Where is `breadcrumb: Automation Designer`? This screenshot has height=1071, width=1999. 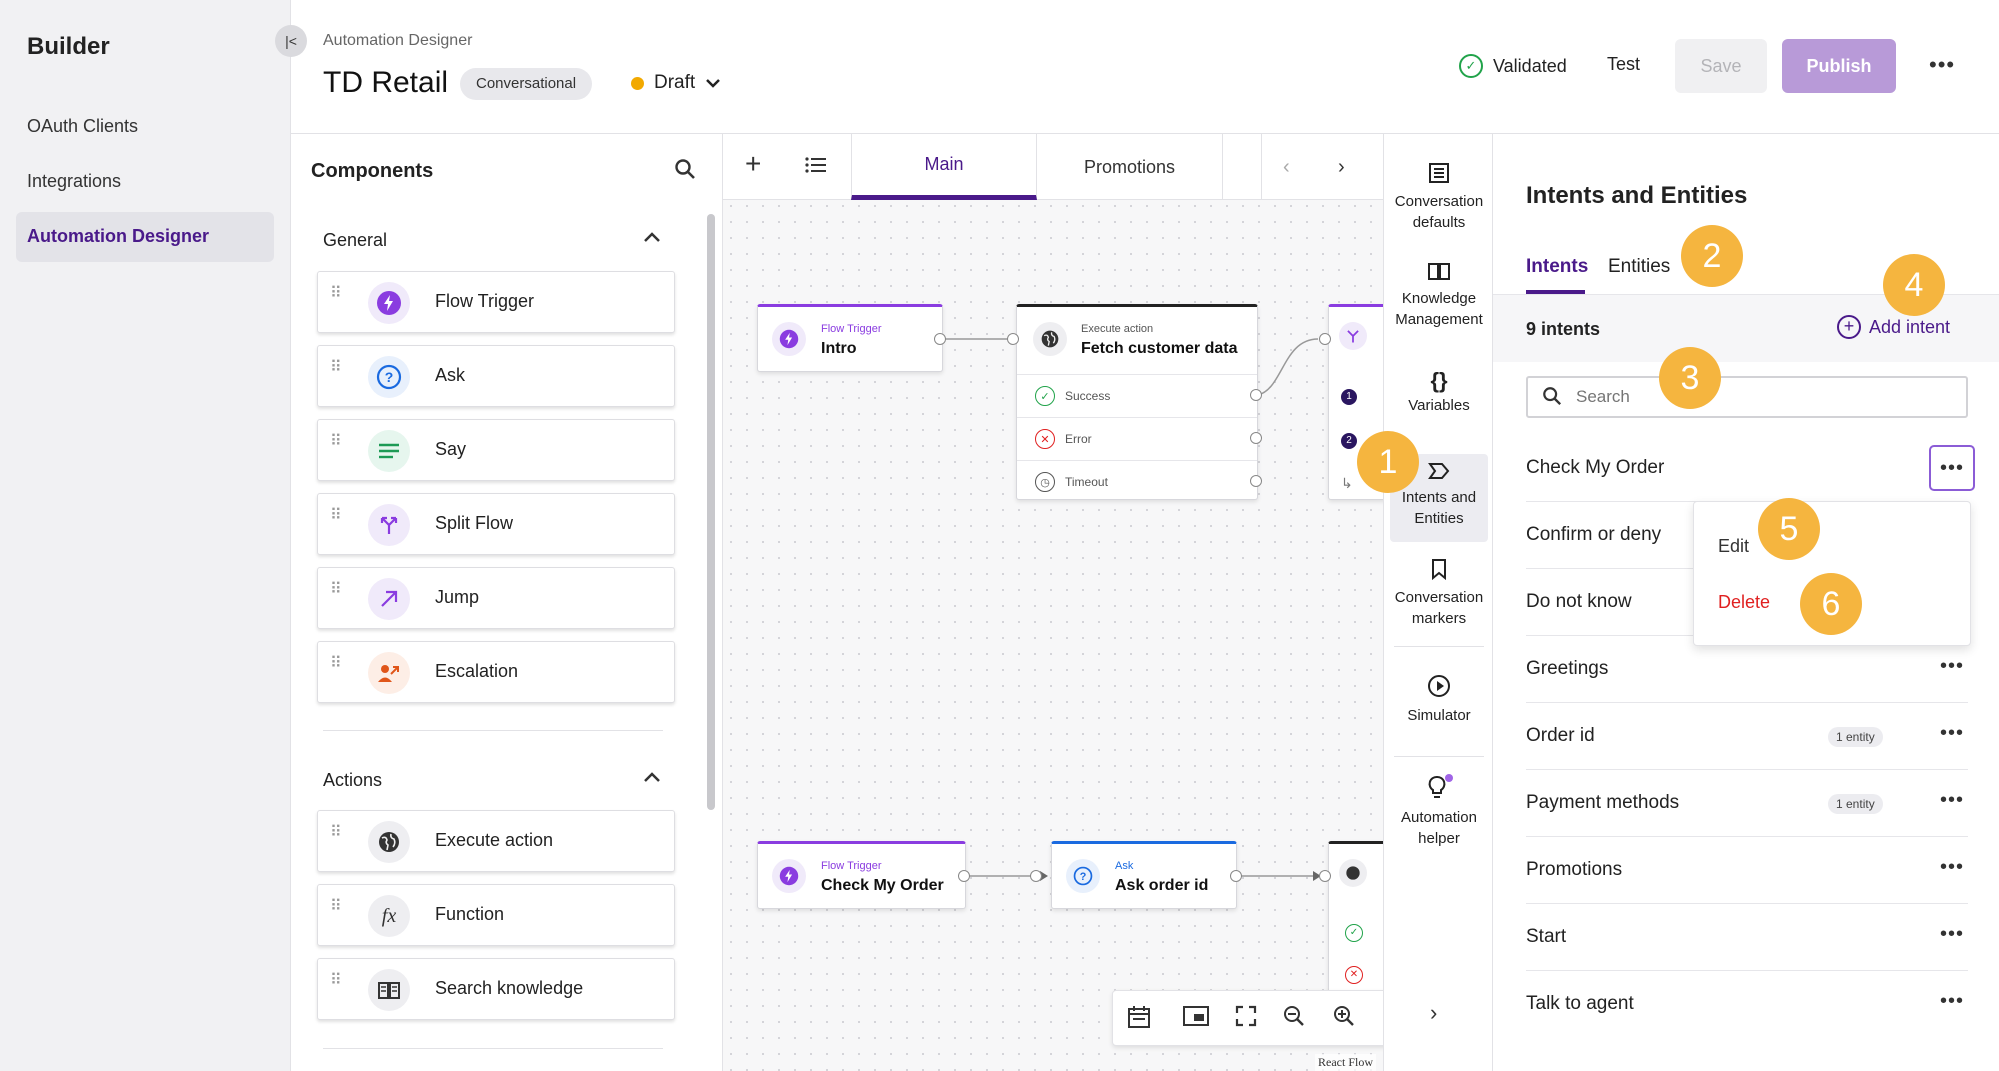 breadcrumb: Automation Designer is located at coordinates (397, 41).